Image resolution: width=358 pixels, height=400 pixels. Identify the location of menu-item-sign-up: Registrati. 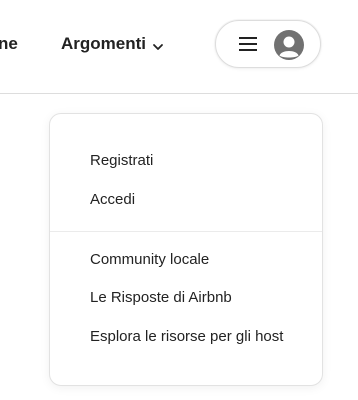
(121, 160).